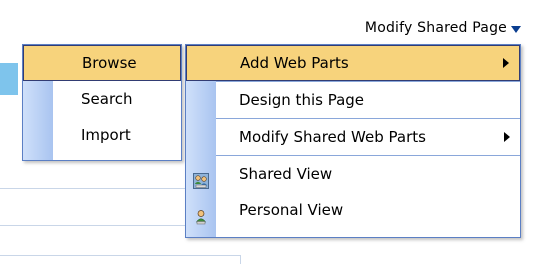 The image size is (533, 264). I want to click on menu-item-label: Browse, so click(109, 63).